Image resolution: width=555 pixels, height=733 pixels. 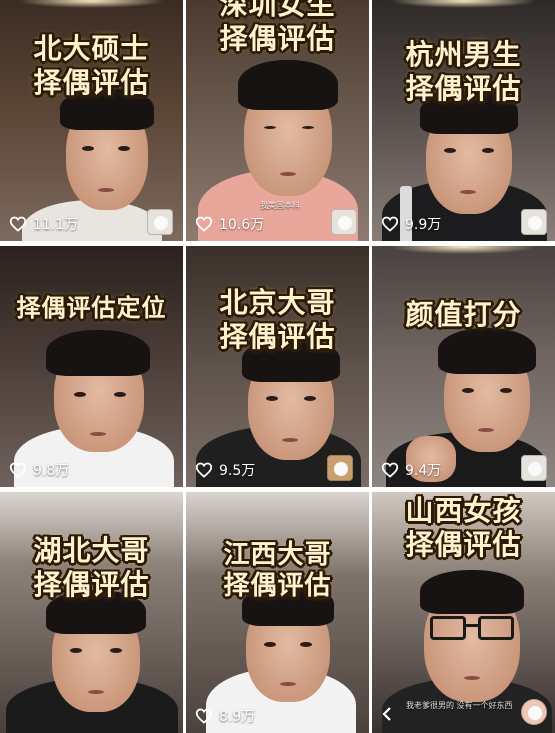 What do you see at coordinates (534, 712) in the screenshot?
I see `cartoon-sticker` at bounding box center [534, 712].